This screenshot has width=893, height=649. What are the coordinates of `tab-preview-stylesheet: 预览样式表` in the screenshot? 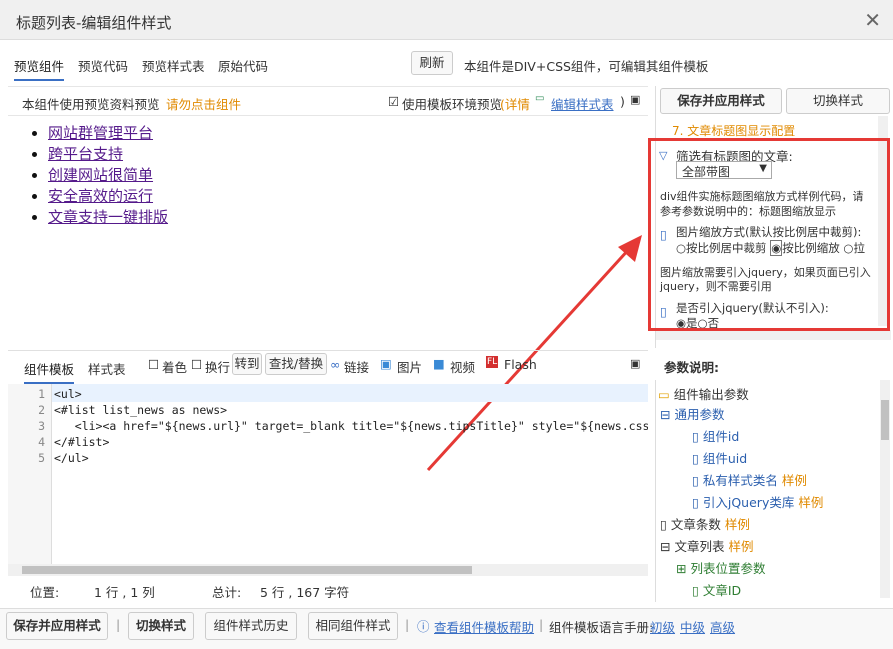 It's located at (173, 65).